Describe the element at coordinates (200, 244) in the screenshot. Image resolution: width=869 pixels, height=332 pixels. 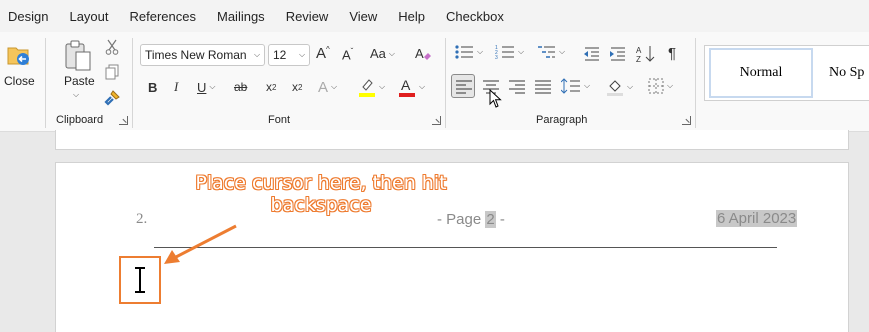
I see `annotation-arrow-icon` at that location.